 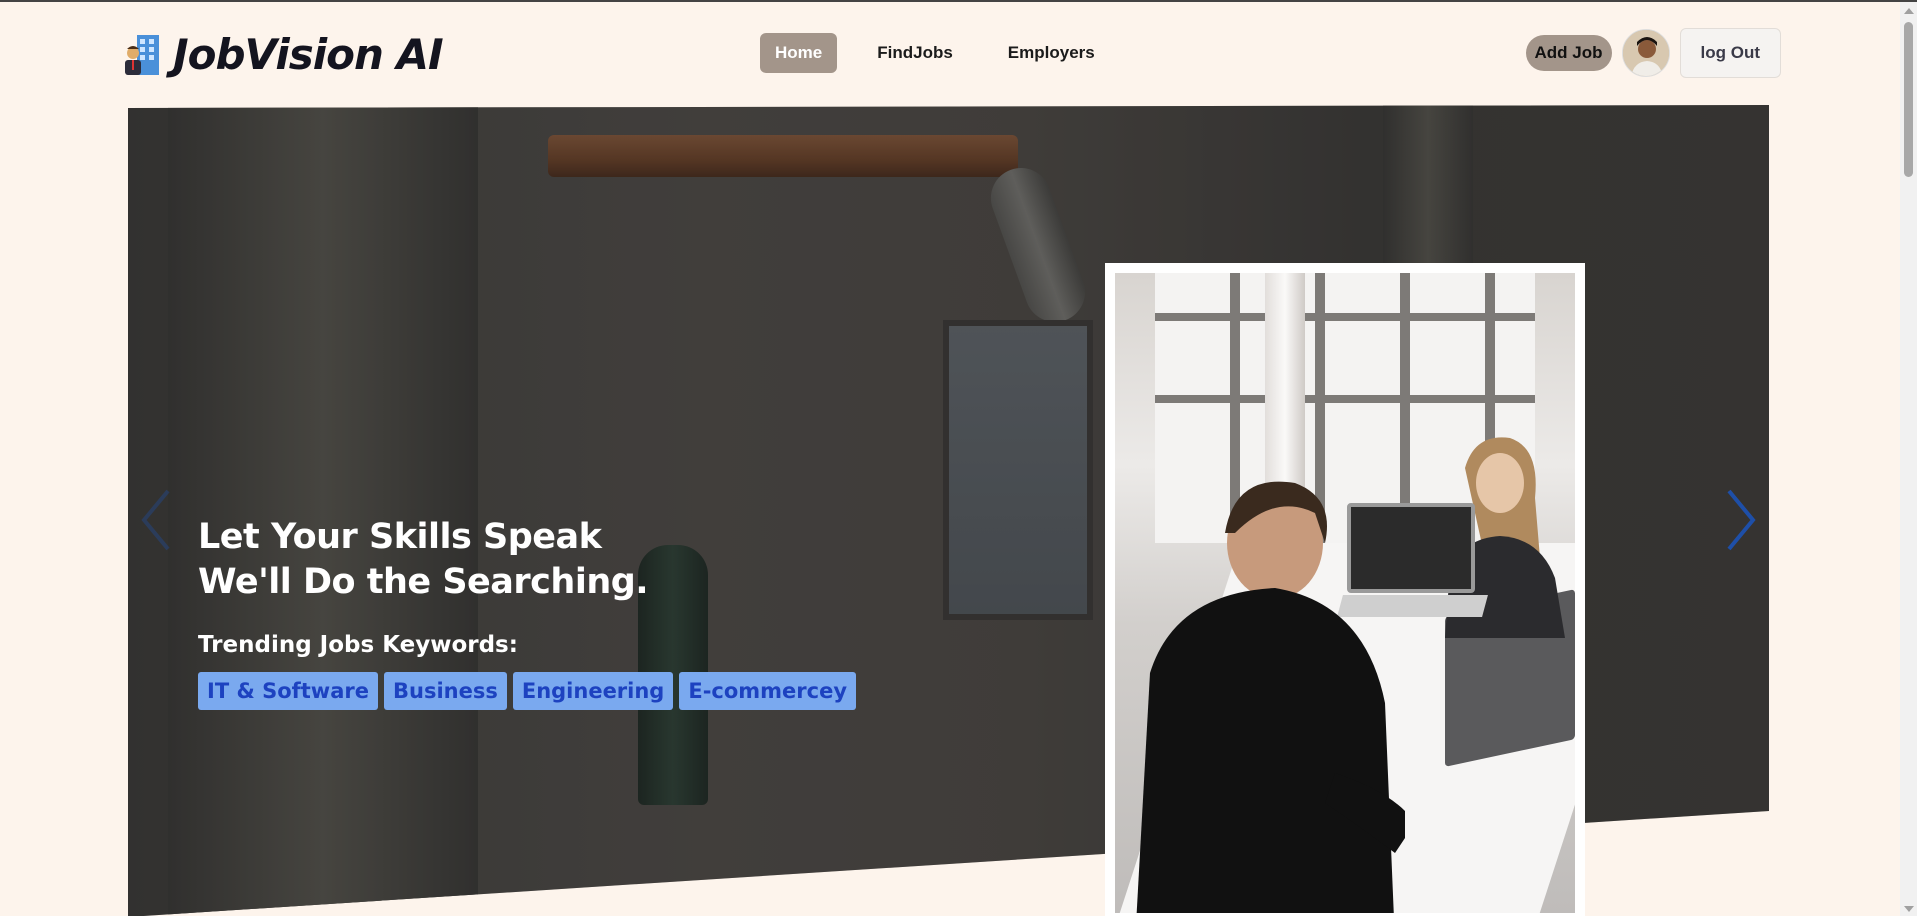 I want to click on headline-line-1: Let Your Skills Speak, so click(x=400, y=537).